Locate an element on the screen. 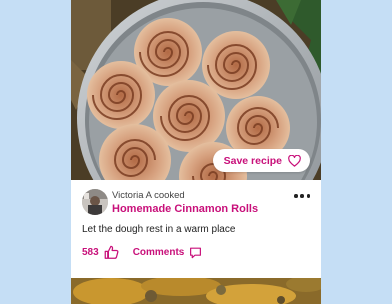 The width and height of the screenshot is (392, 304). next-post-photo is located at coordinates (196, 291).